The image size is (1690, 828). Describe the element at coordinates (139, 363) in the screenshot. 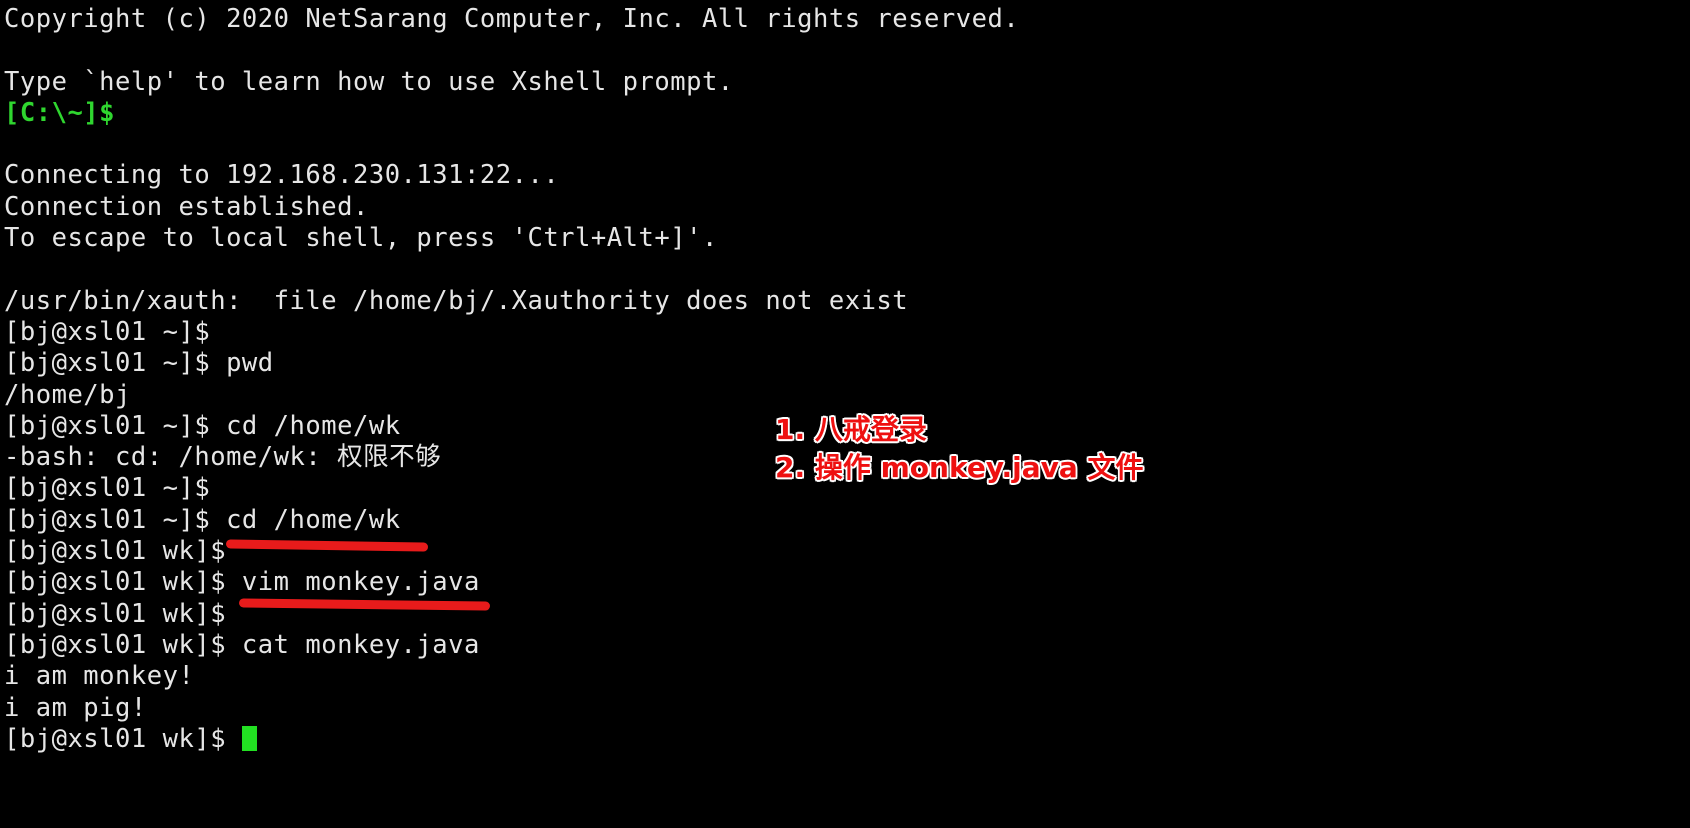

I see `terminal-line-cmd-pwd: [bj@xsl01 ~]$ pwd` at that location.